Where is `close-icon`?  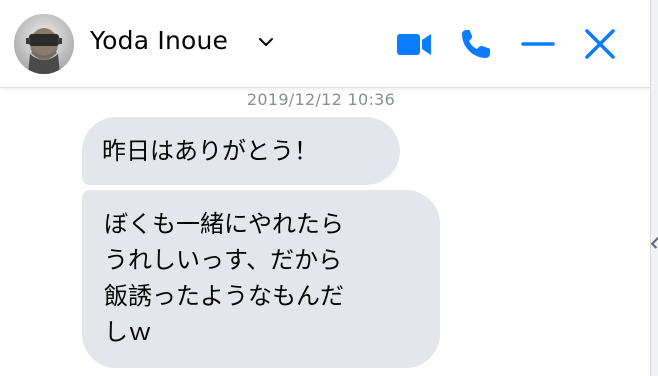
close-icon is located at coordinates (600, 44).